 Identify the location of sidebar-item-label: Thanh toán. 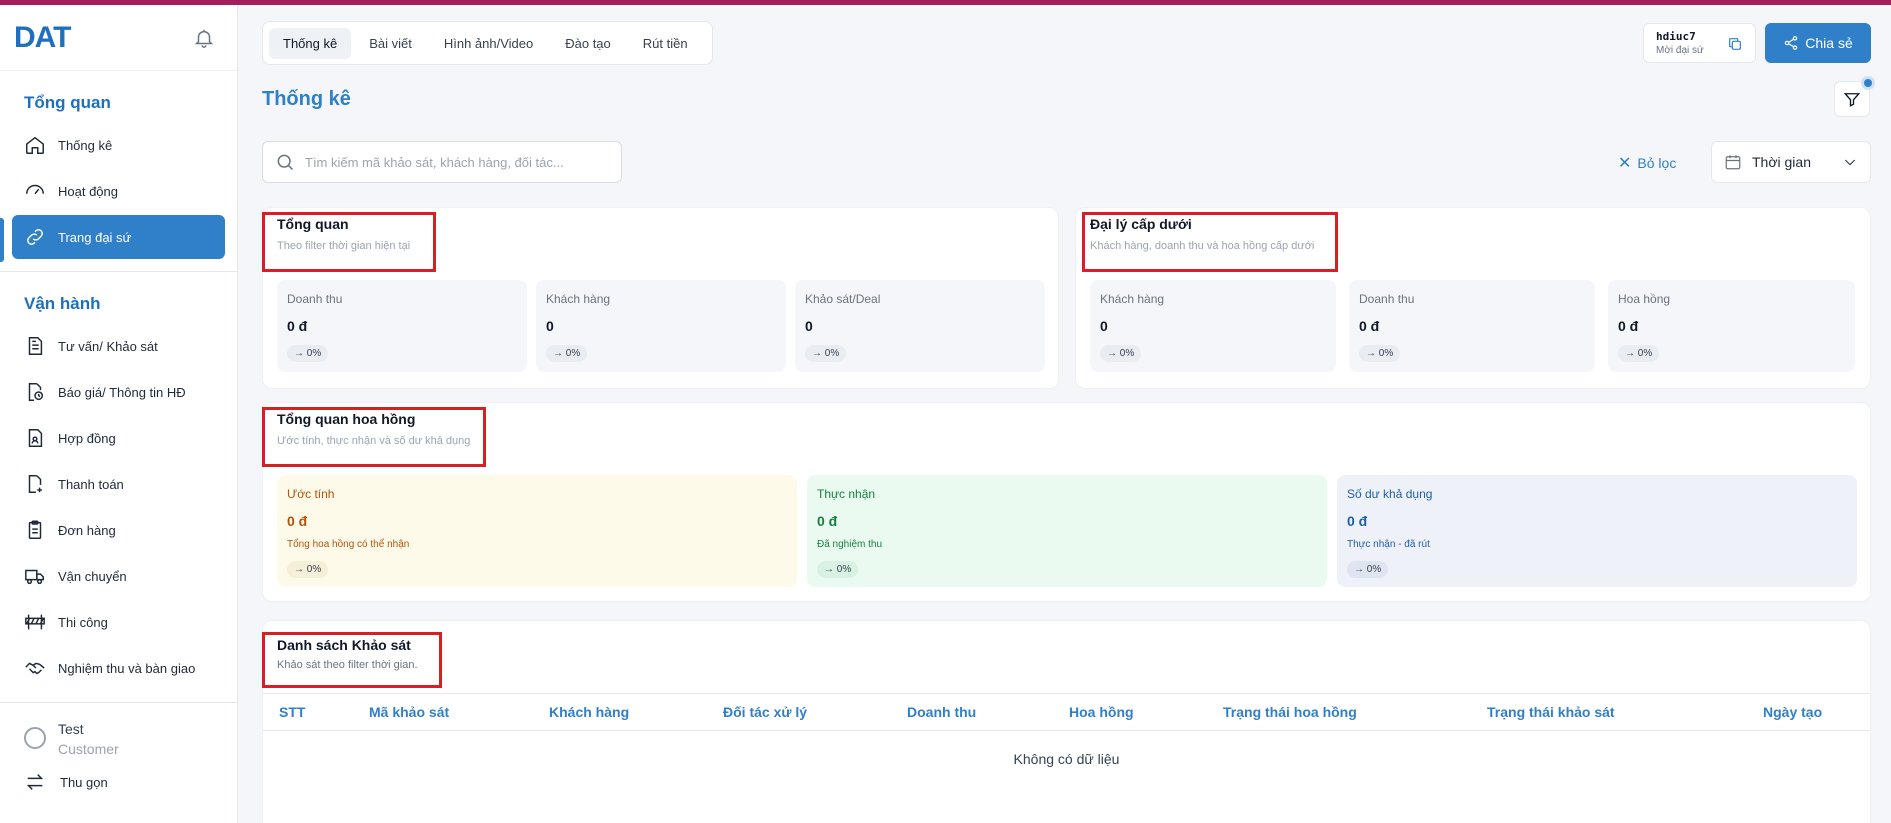
(91, 484).